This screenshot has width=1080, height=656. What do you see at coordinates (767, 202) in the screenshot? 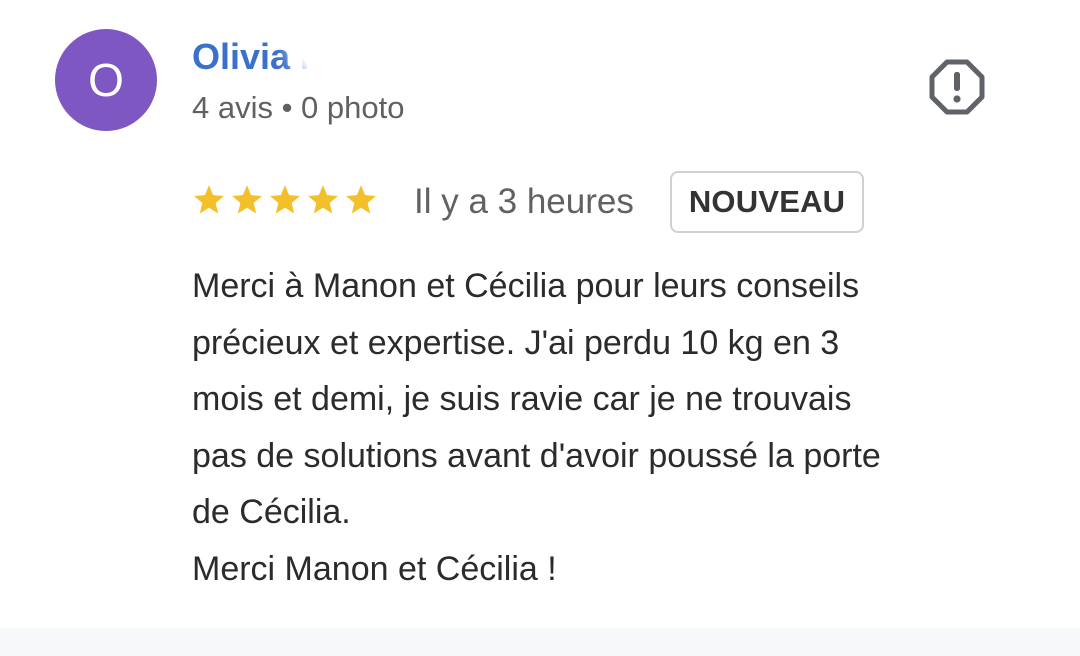
I see `new-badge: NOUVEAU` at bounding box center [767, 202].